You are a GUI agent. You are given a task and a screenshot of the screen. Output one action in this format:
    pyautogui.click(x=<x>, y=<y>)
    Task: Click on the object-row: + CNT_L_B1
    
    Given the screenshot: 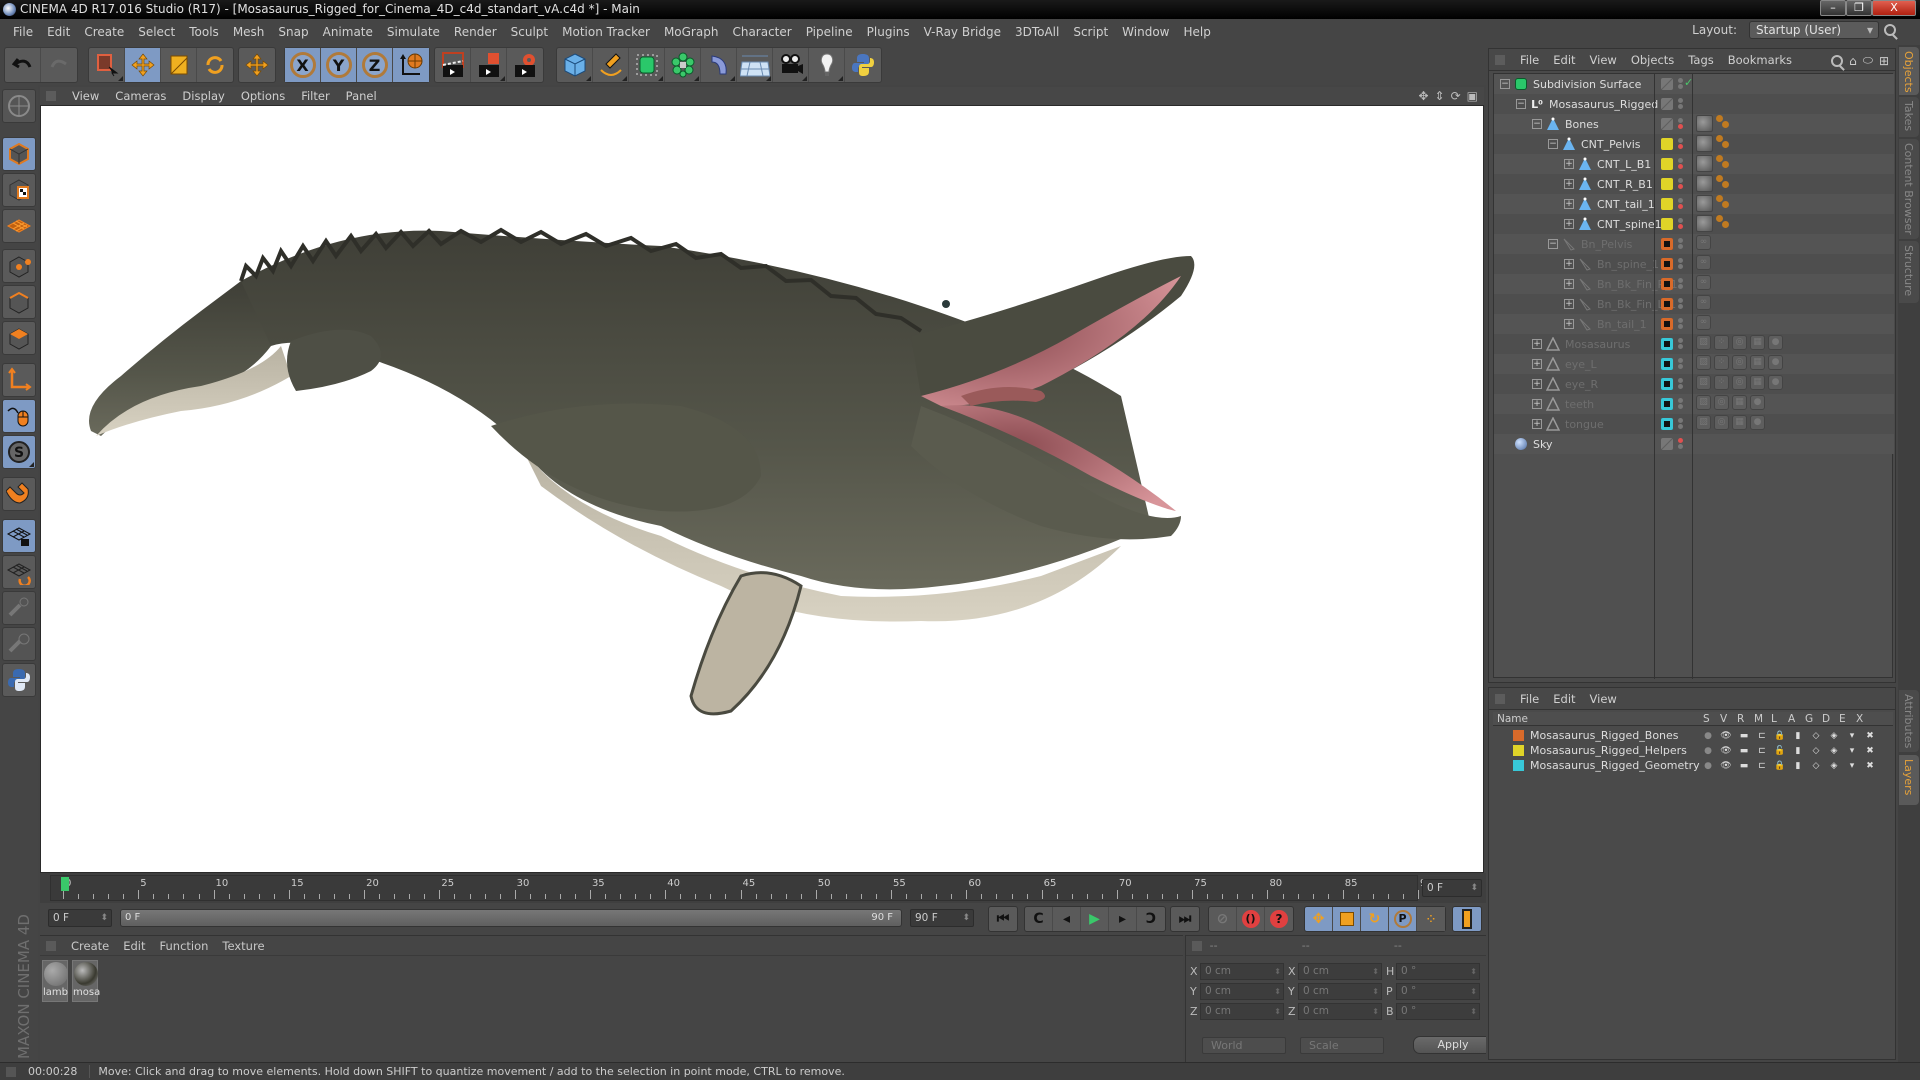 What is the action you would take?
    pyautogui.click(x=1694, y=164)
    